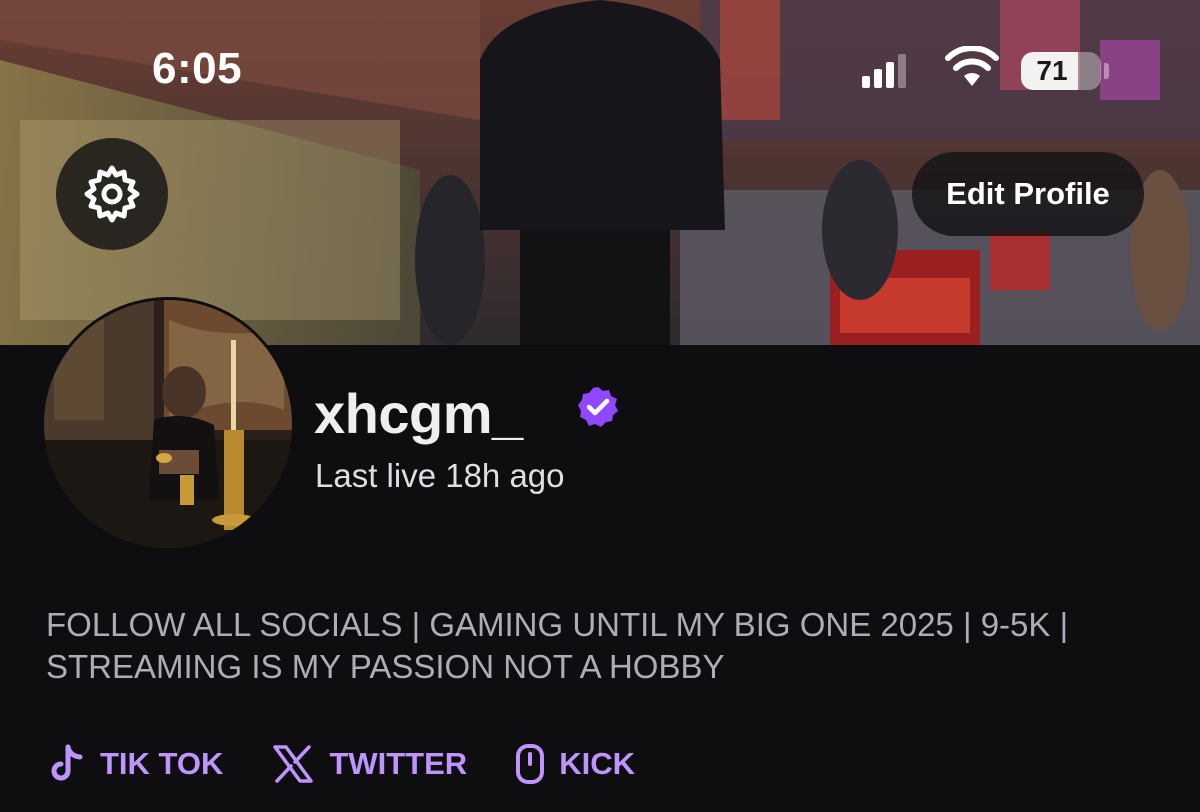  I want to click on kick-icon, so click(530, 764).